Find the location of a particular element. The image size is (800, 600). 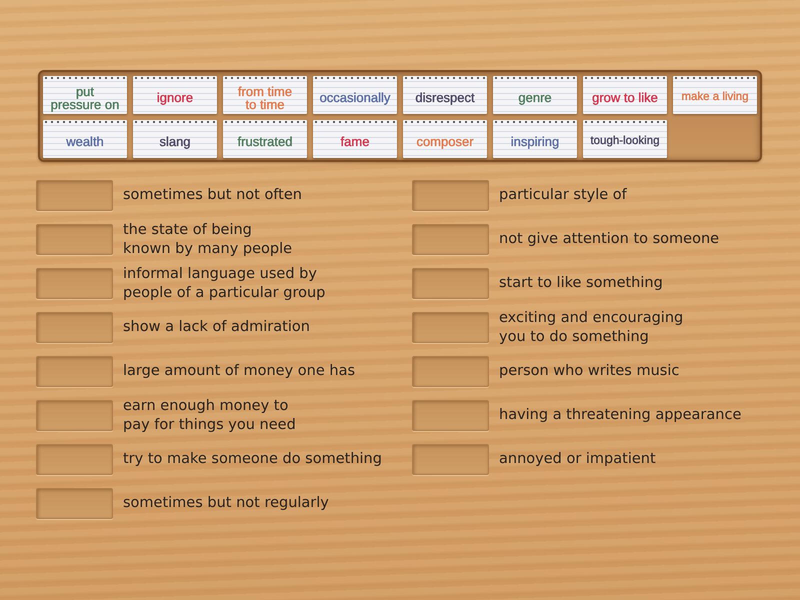

definition-text: exciting and encouraging you to do something is located at coordinates (591, 327).